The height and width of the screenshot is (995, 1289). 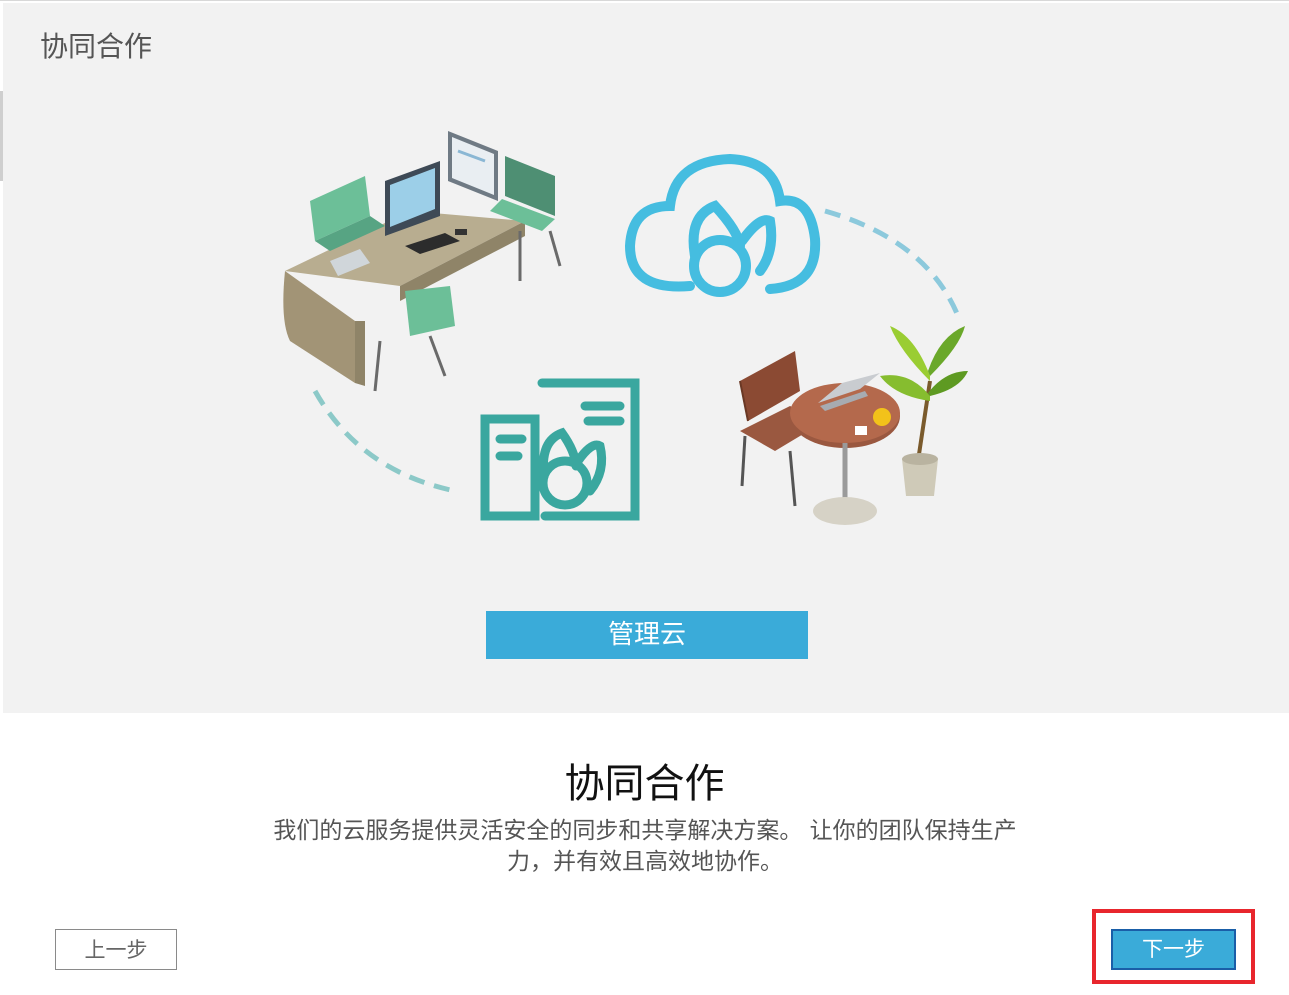 What do you see at coordinates (560, 449) in the screenshot?
I see `document-icon` at bounding box center [560, 449].